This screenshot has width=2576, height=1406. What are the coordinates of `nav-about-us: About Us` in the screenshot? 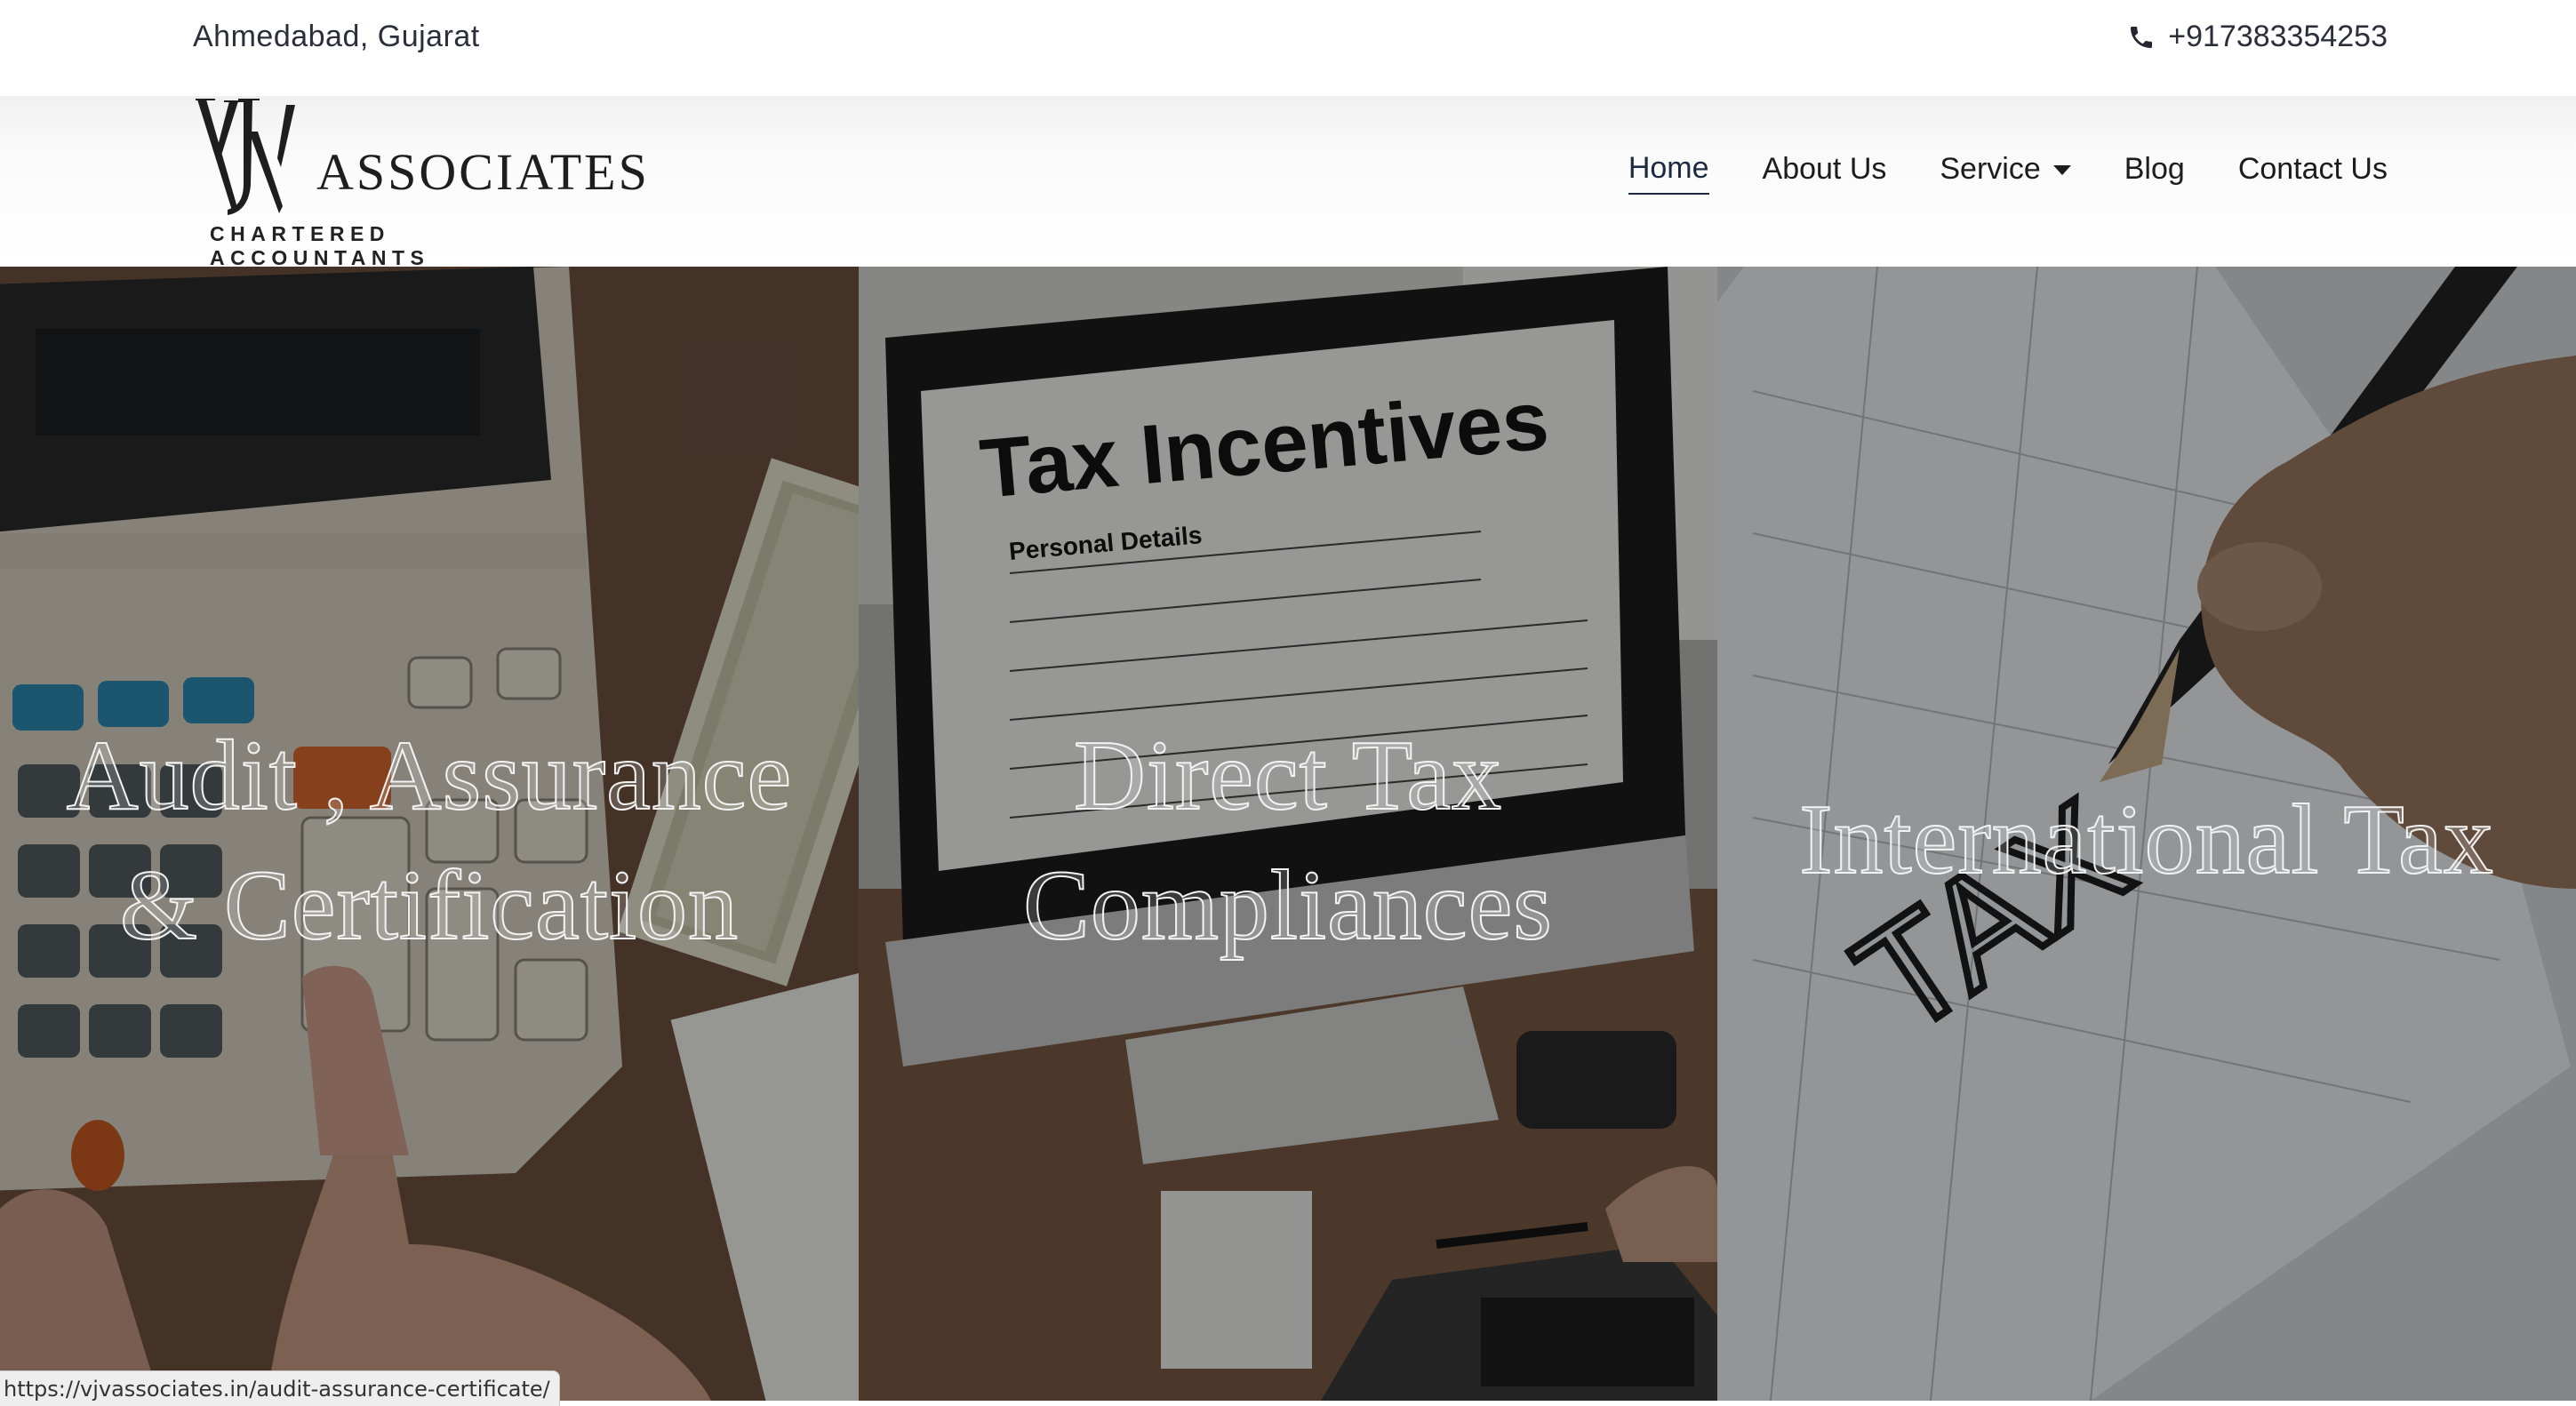 It's located at (1825, 173).